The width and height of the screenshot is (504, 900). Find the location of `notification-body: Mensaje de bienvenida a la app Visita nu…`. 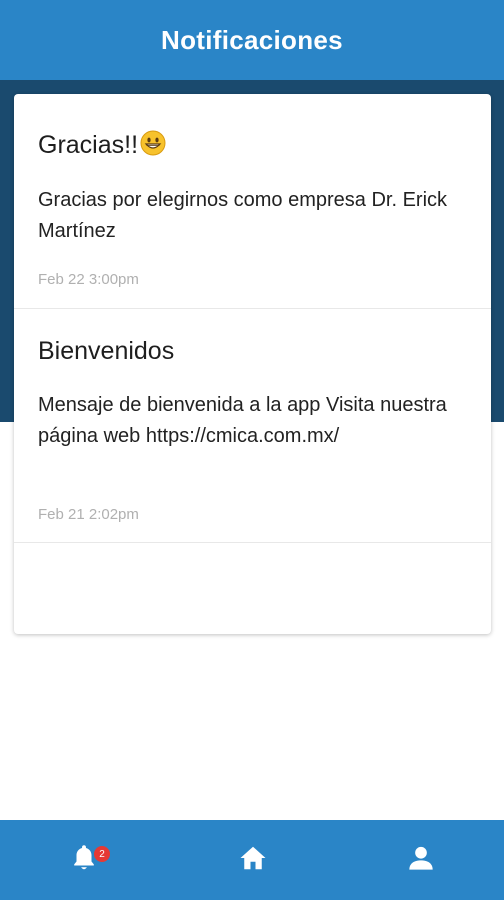

notification-body: Mensaje de bienvenida a la app Visita nu… is located at coordinates (242, 420).